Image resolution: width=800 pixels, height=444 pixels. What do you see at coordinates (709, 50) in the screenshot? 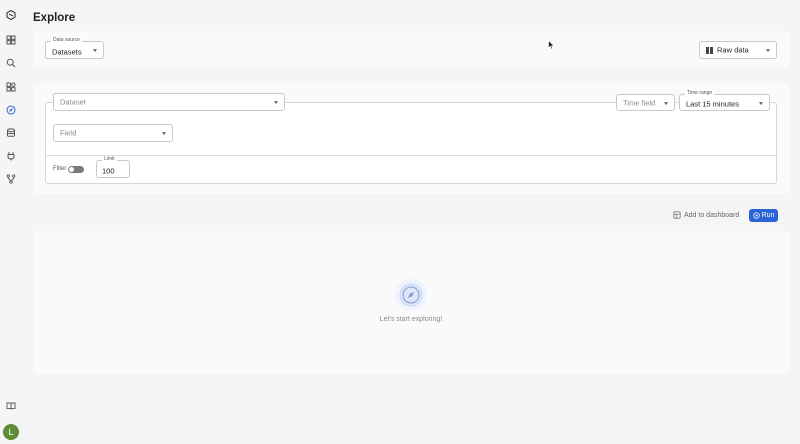
I see `columns-icon` at bounding box center [709, 50].